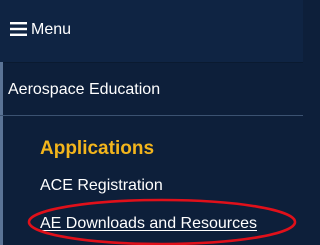 Image resolution: width=320 pixels, height=245 pixels. Describe the element at coordinates (84, 89) in the screenshot. I see `nav-item-label: Aerospace Education` at that location.